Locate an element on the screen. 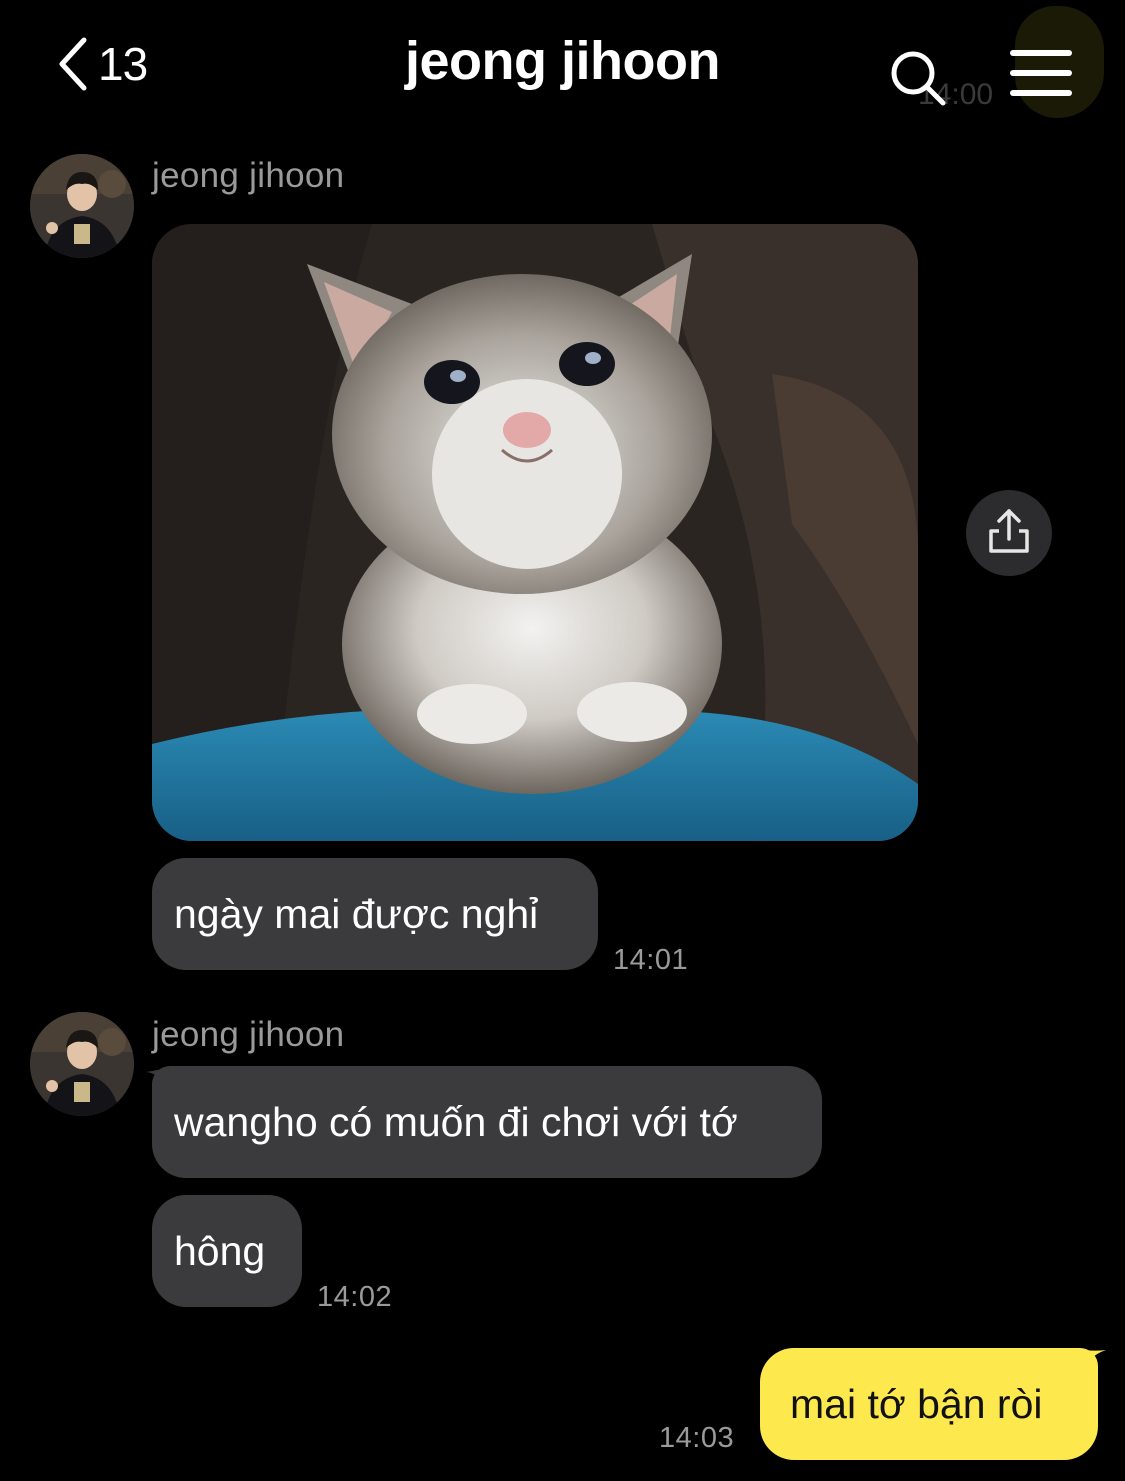 Image resolution: width=1125 pixels, height=1481 pixels. message-time: 14:01 is located at coordinates (651, 960).